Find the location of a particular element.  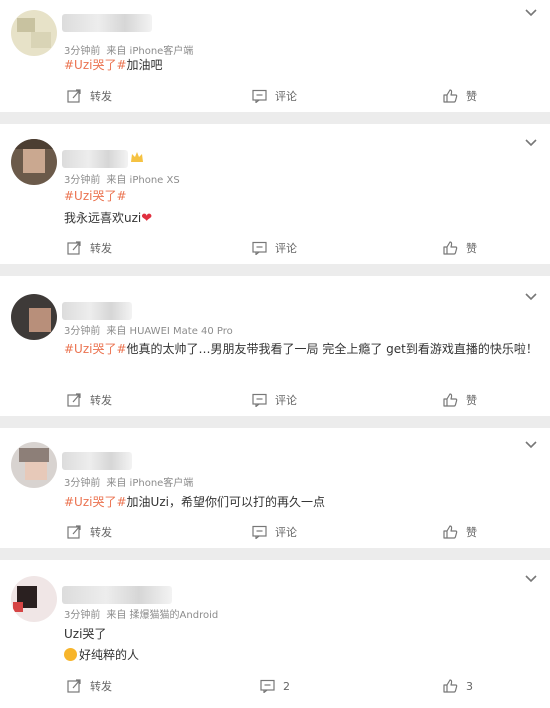

badge-icon is located at coordinates (137, 157).